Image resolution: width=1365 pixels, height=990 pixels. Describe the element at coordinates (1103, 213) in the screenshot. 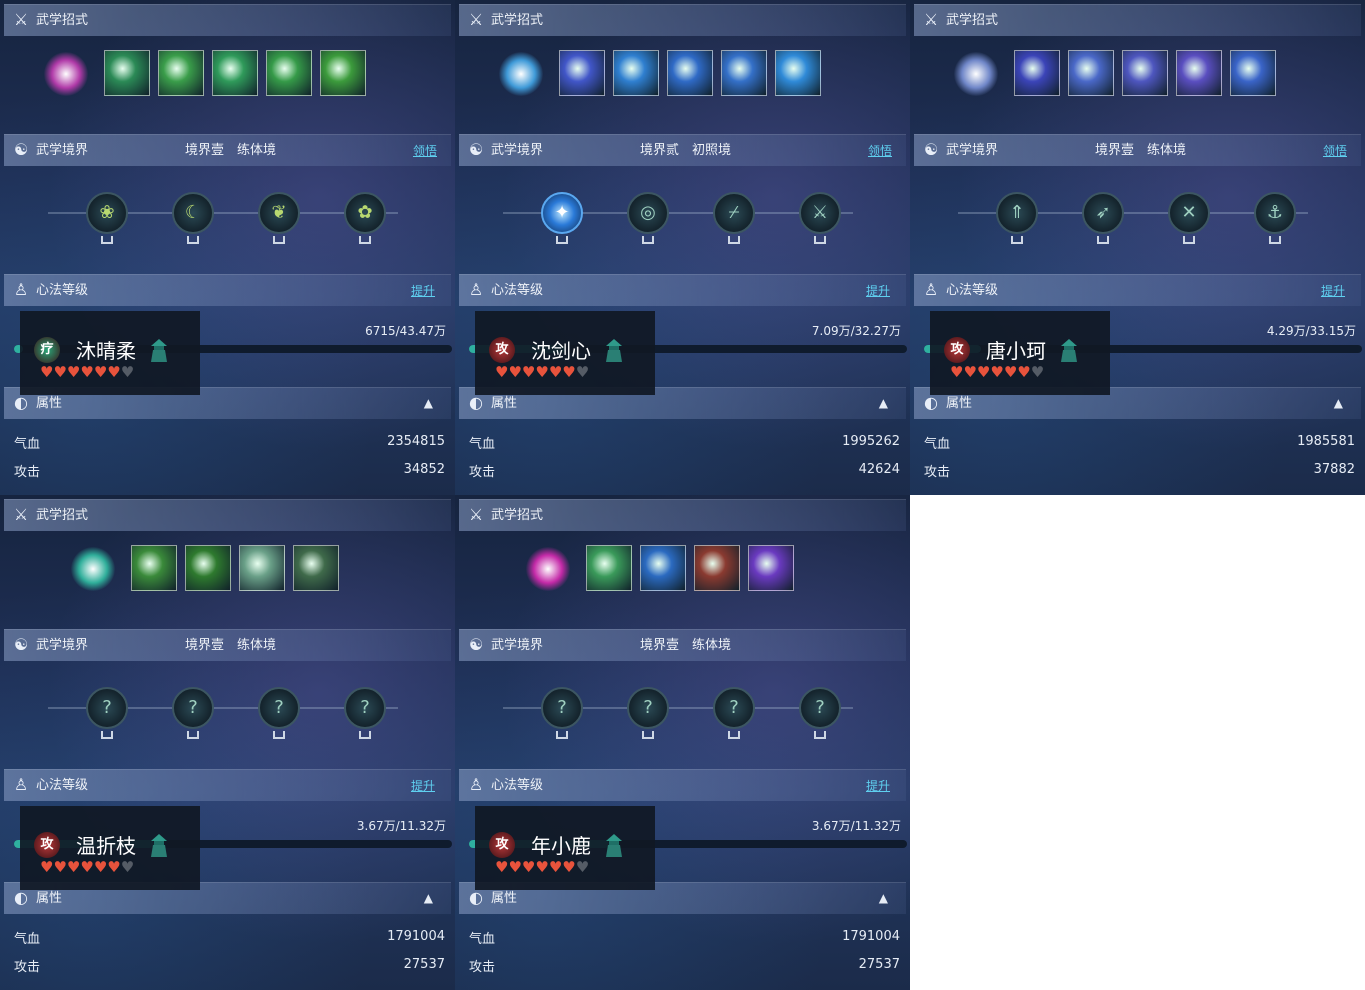

I see `realm-node-icon: ➶` at that location.